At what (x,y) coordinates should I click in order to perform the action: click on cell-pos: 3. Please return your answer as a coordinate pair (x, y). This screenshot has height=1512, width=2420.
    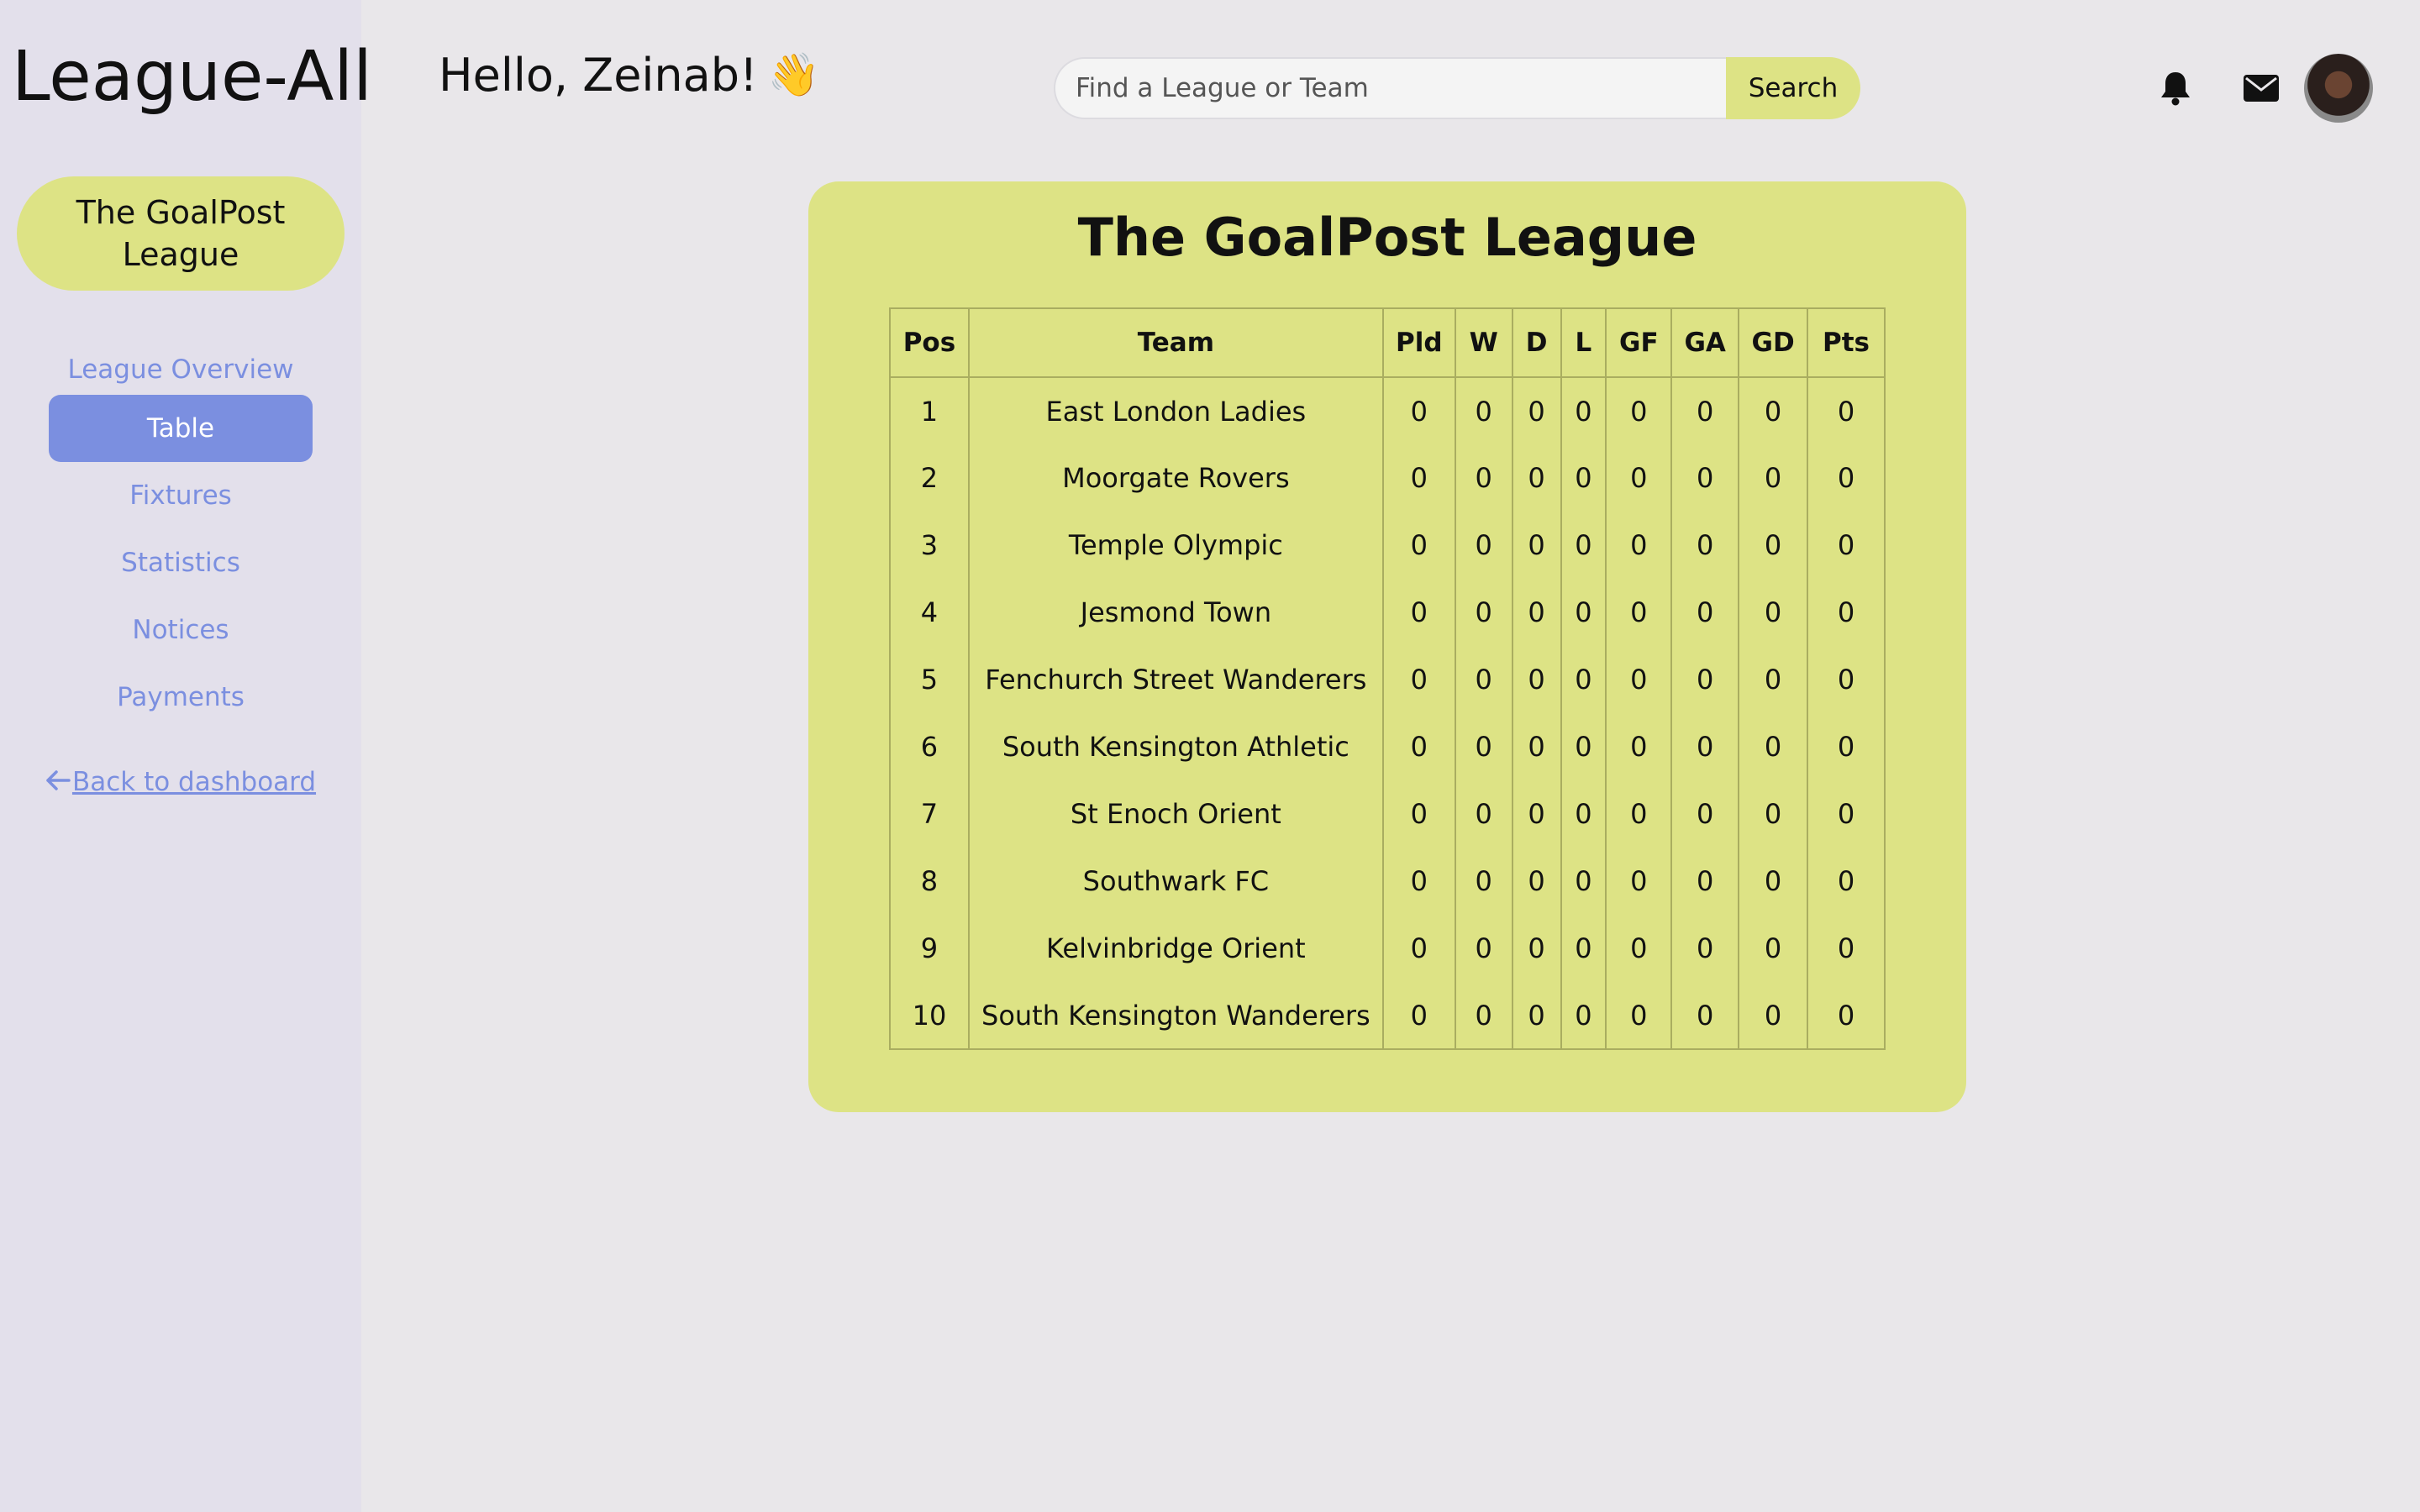
    Looking at the image, I should click on (930, 545).